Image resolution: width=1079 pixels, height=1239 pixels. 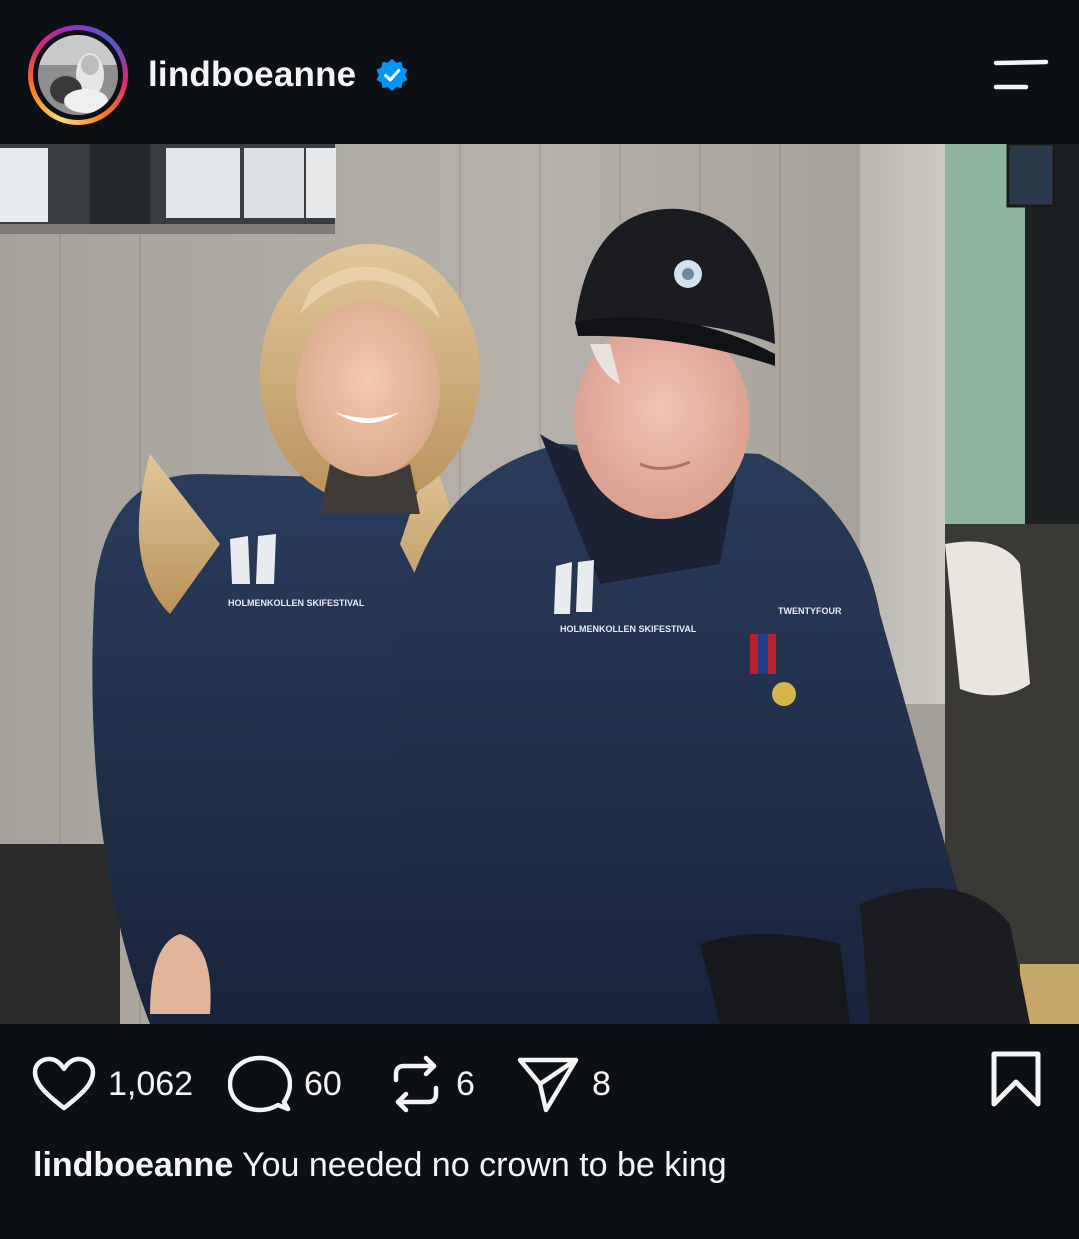 I want to click on post-header: lindboeanne, so click(x=539, y=72).